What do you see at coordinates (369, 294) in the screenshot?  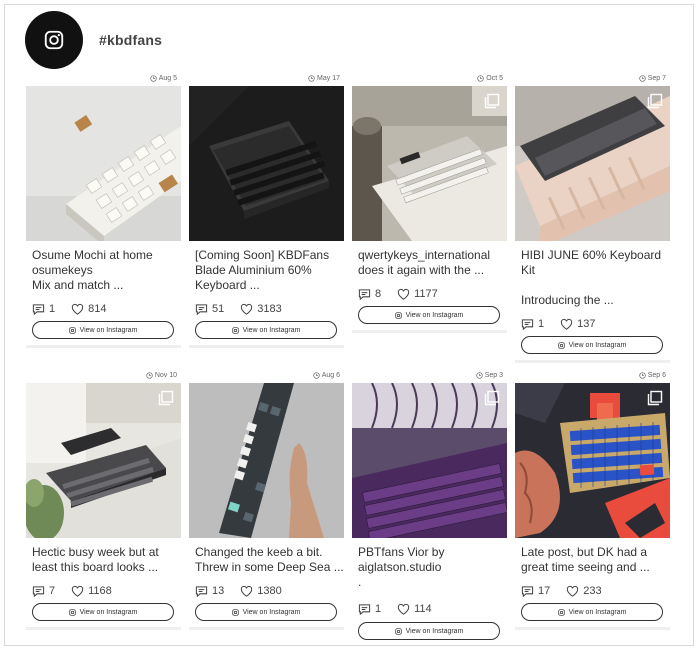 I see `comment-count: 8` at bounding box center [369, 294].